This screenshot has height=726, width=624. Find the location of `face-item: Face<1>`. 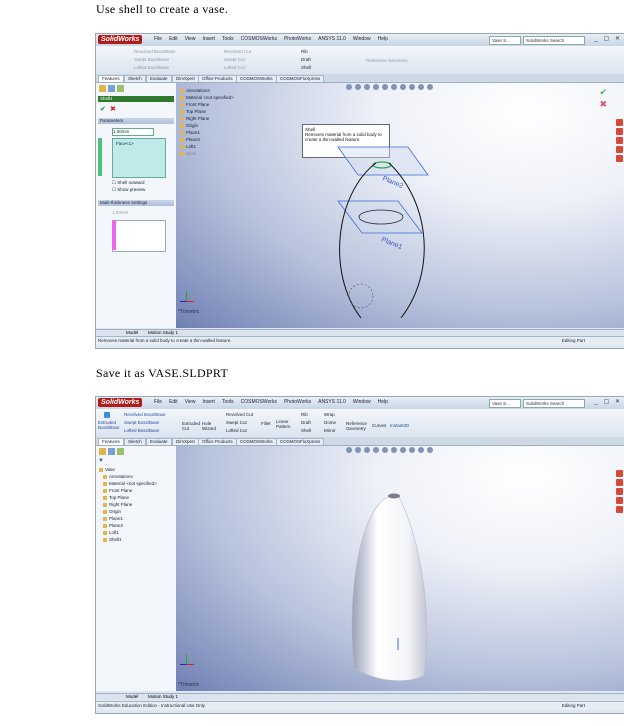

face-item: Face<1> is located at coordinates (125, 143).